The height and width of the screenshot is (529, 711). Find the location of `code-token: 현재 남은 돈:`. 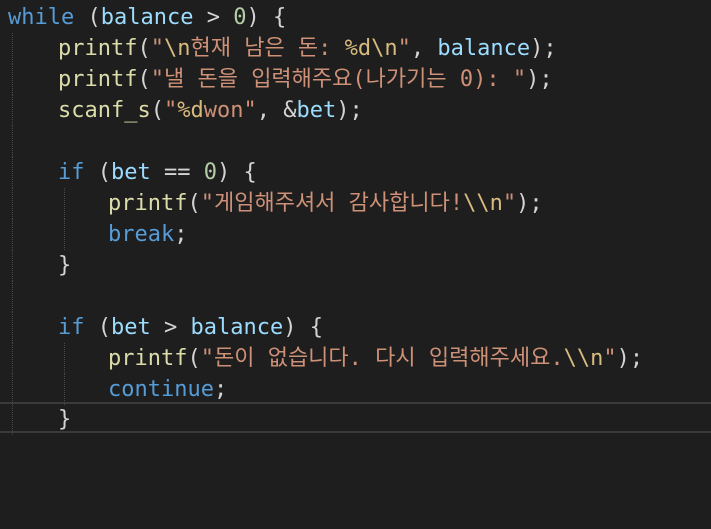

code-token: 현재 남은 돈: is located at coordinates (267, 48).